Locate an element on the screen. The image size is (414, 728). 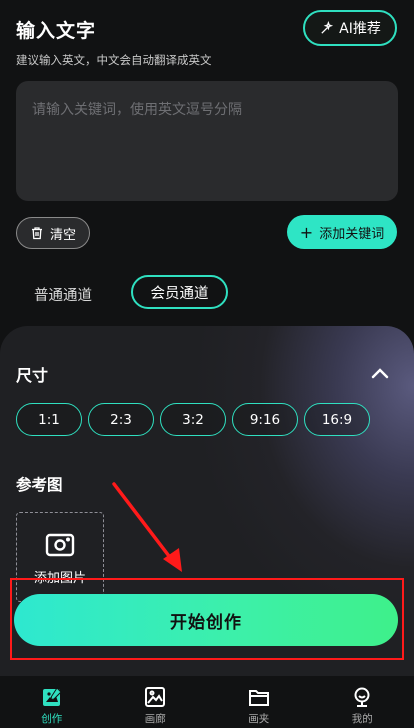
tab-folder-label: 画夹 is located at coordinates (259, 719).